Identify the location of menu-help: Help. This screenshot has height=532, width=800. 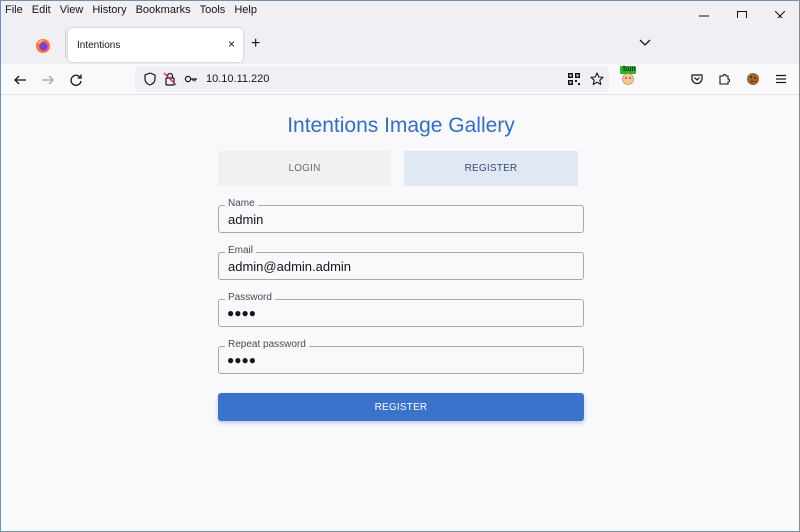
(245, 10).